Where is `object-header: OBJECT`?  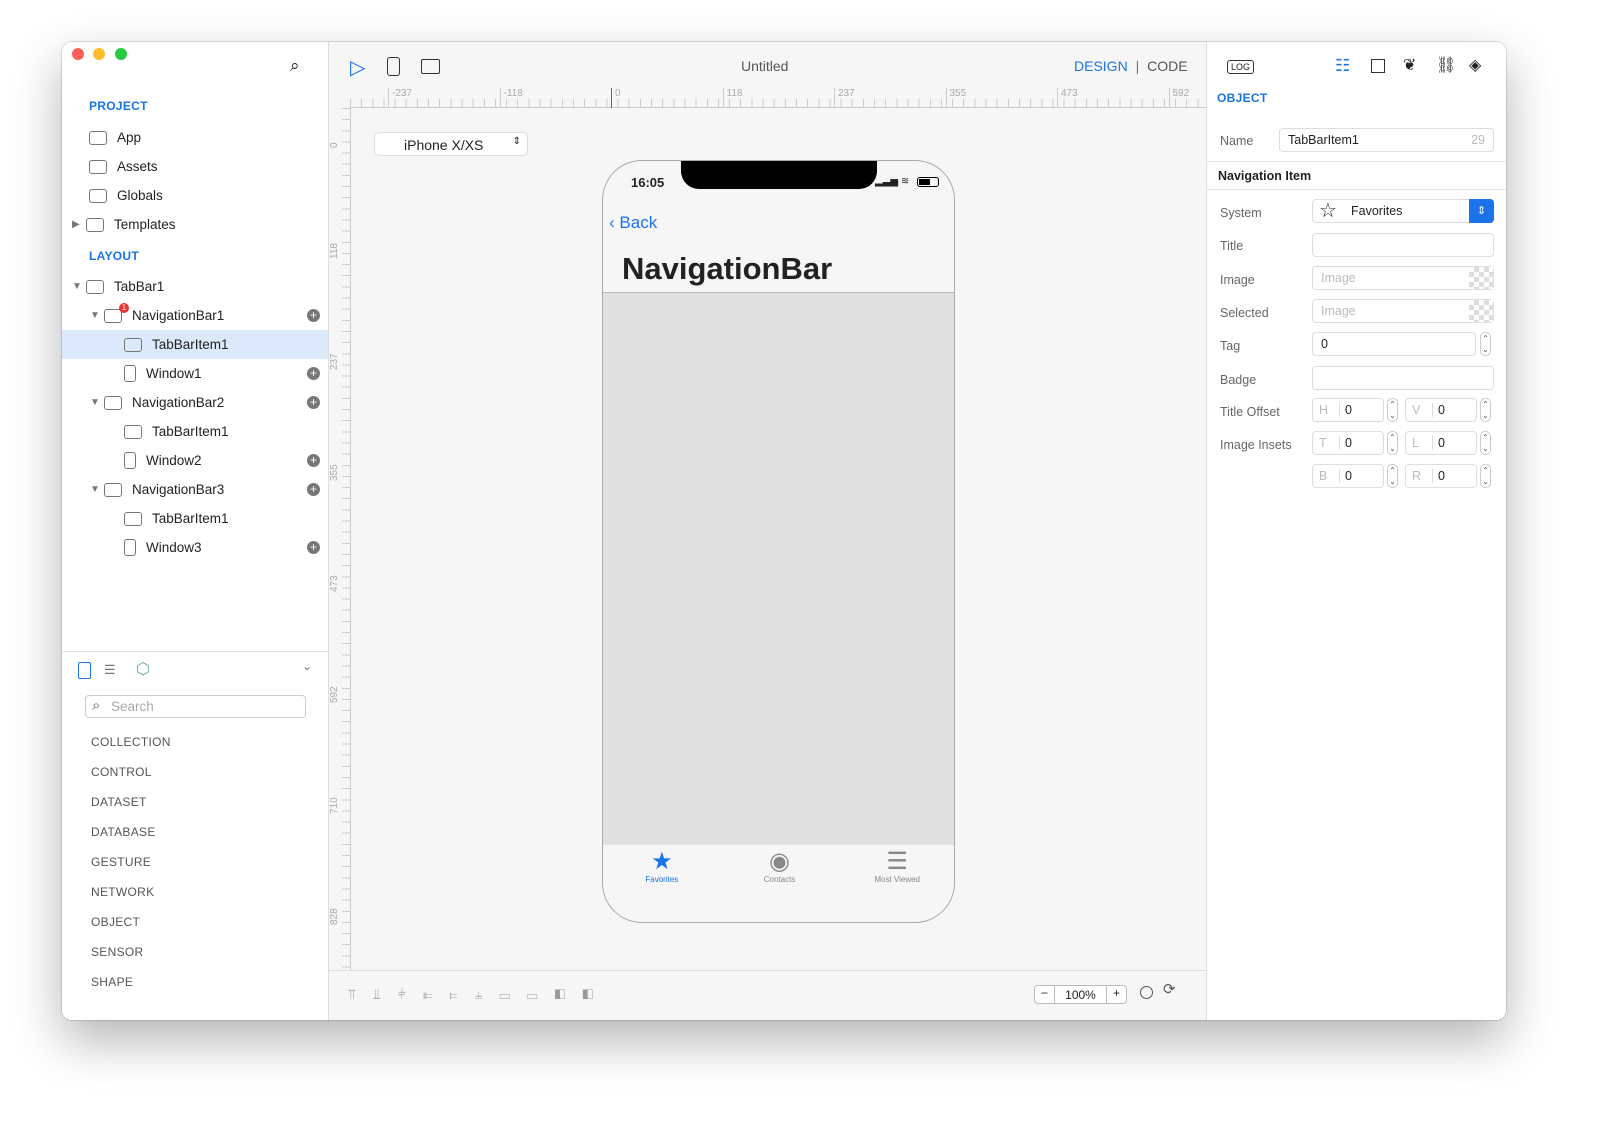
object-header: OBJECT is located at coordinates (1242, 98).